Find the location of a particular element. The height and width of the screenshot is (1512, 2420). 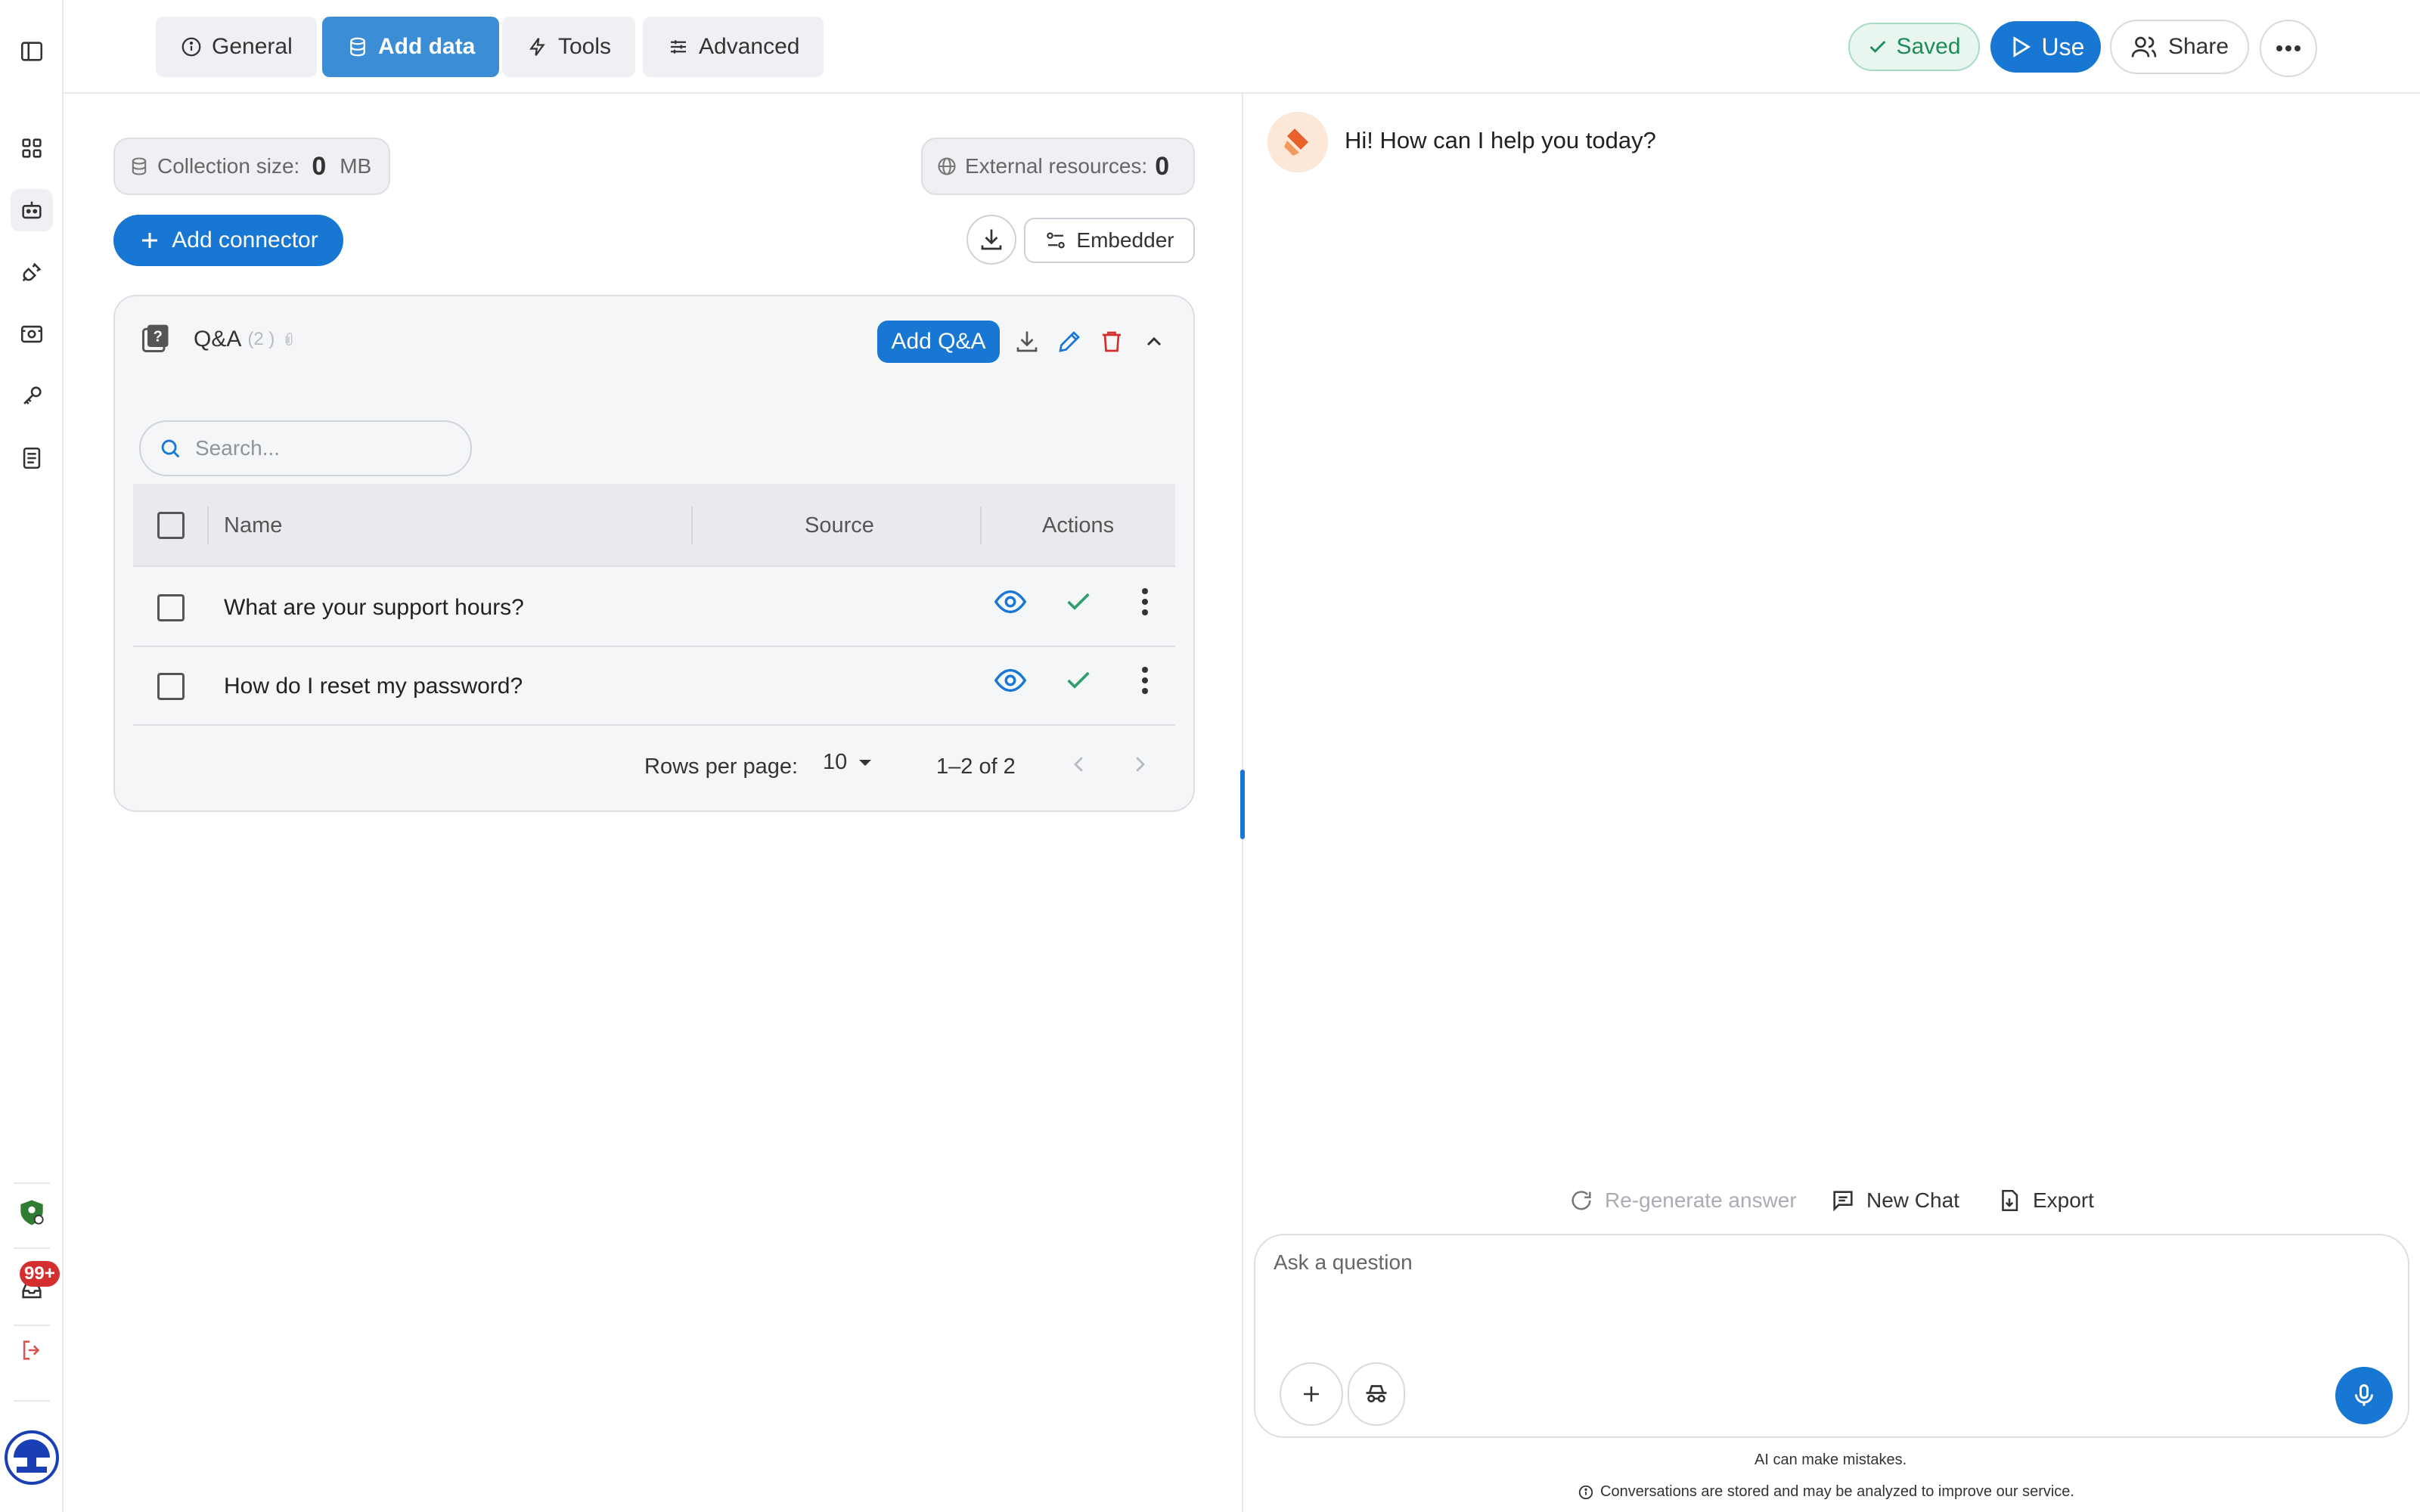

document-icon is located at coordinates (32, 458).